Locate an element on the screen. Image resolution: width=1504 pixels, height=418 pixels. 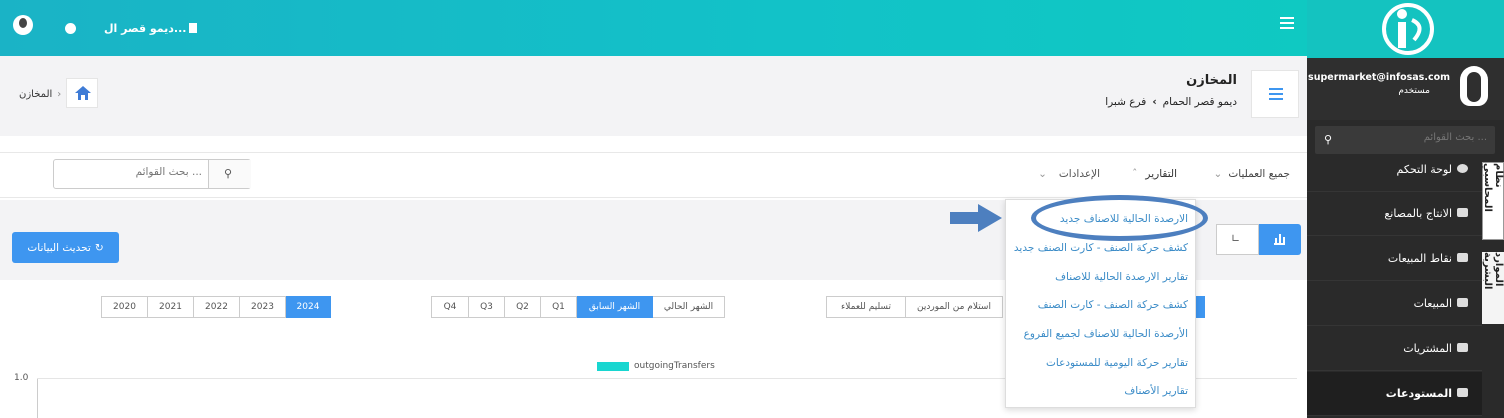
year-label: 2024 is located at coordinates (308, 307).